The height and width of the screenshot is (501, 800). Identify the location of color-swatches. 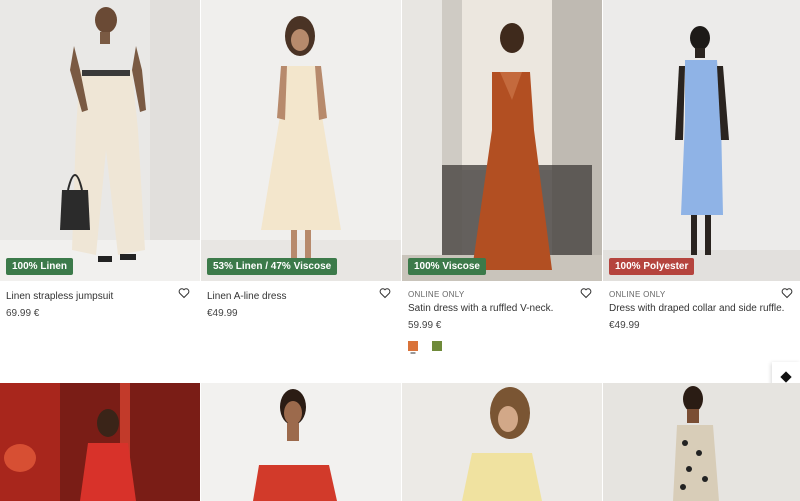
(502, 346).